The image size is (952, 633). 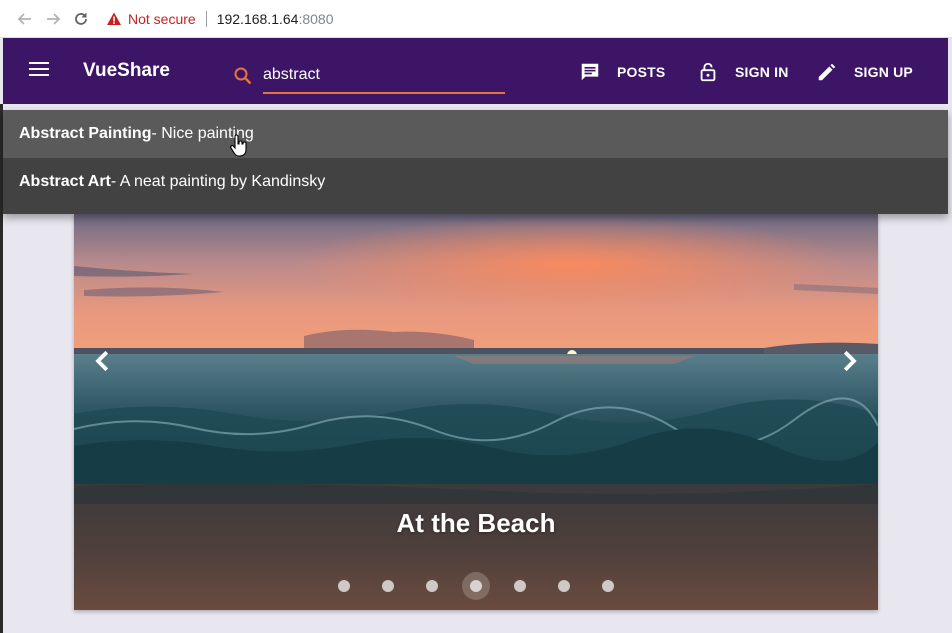 I want to click on posts-label: POSTS, so click(x=641, y=72).